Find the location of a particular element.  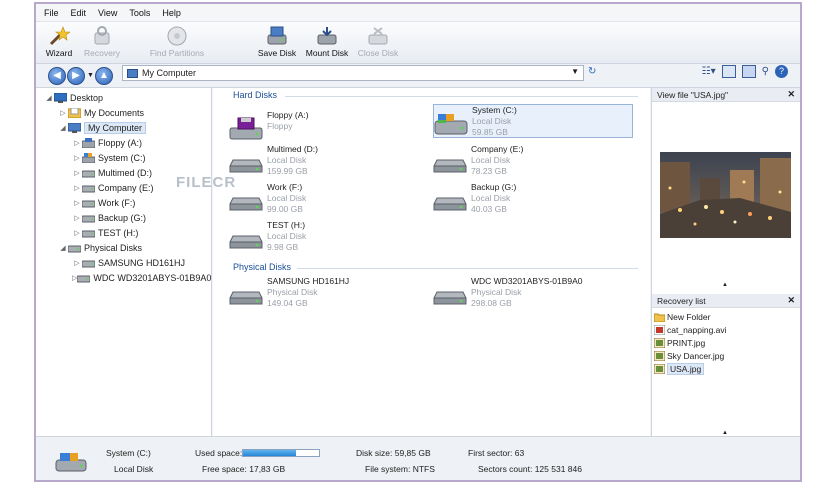

forward-button: ▶ is located at coordinates (76, 75).